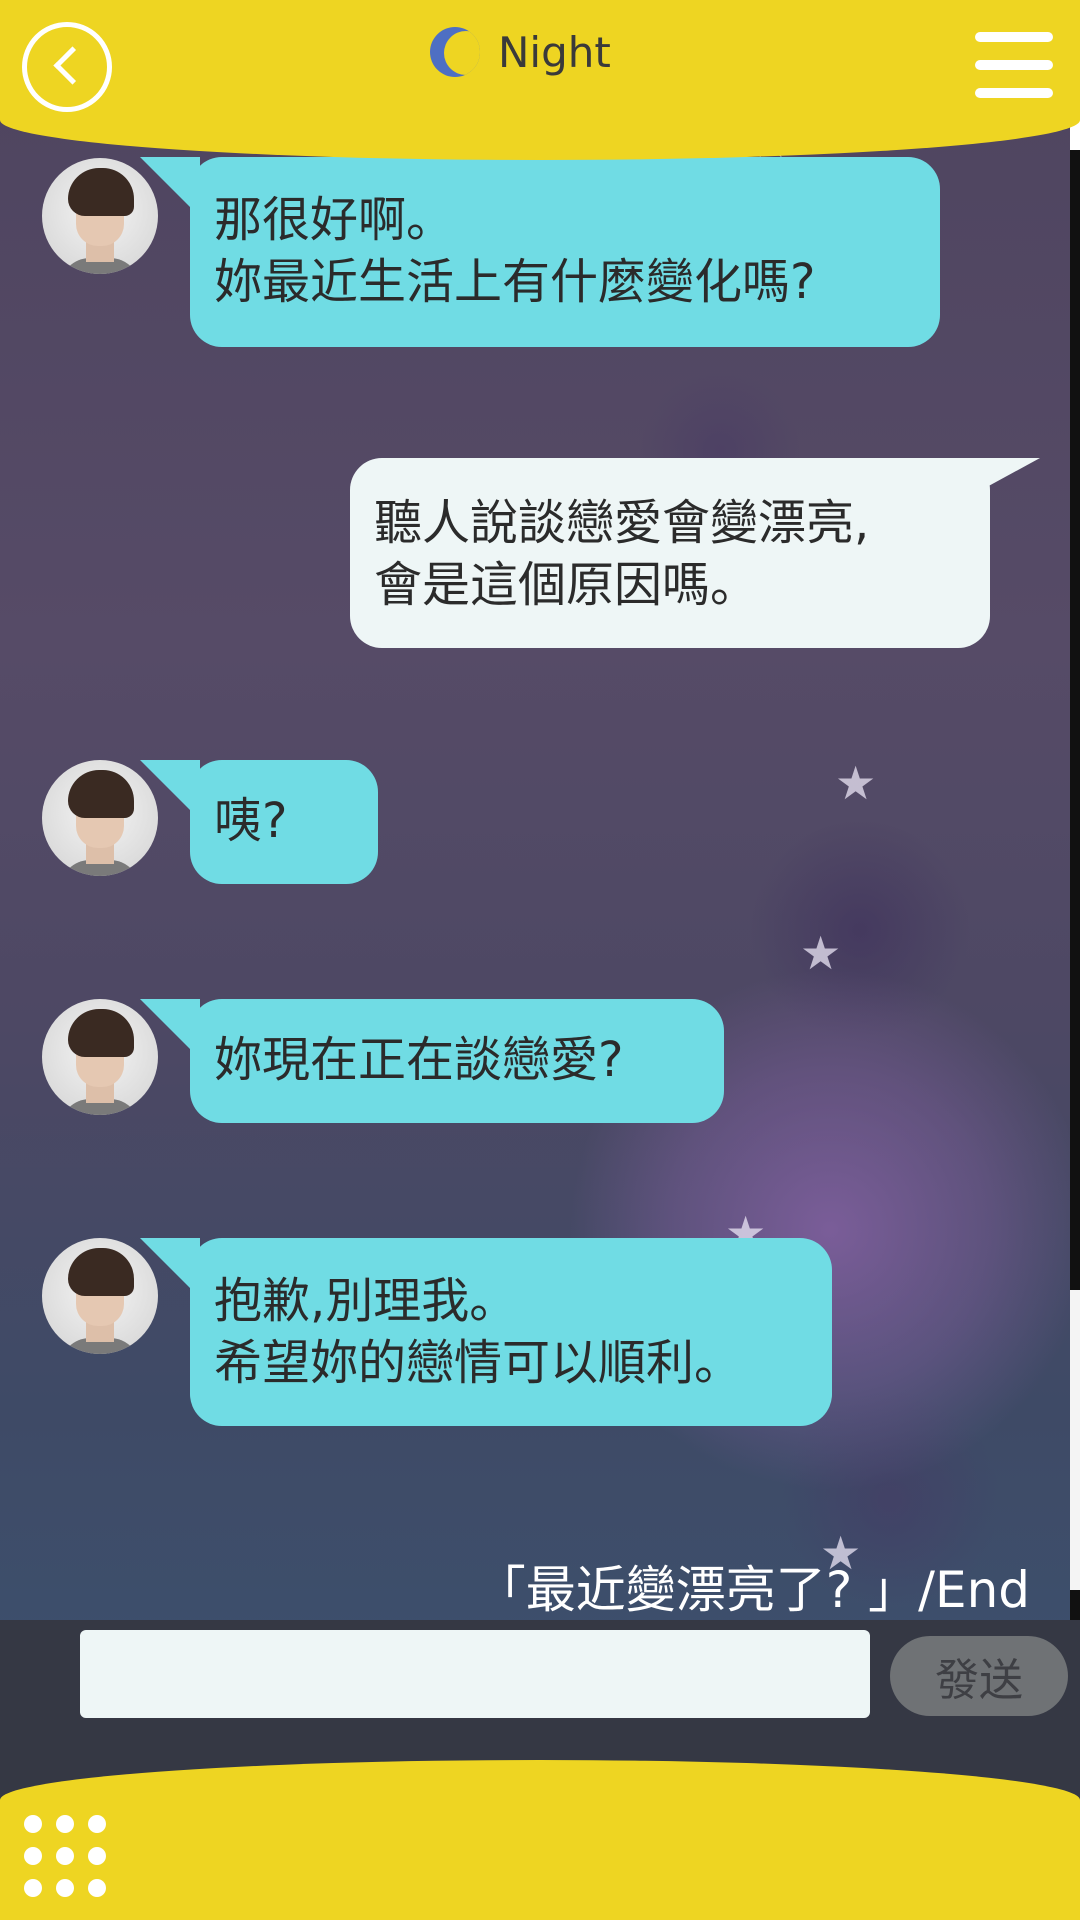 The height and width of the screenshot is (1920, 1080). I want to click on bottom-bar, so click(540, 1840).